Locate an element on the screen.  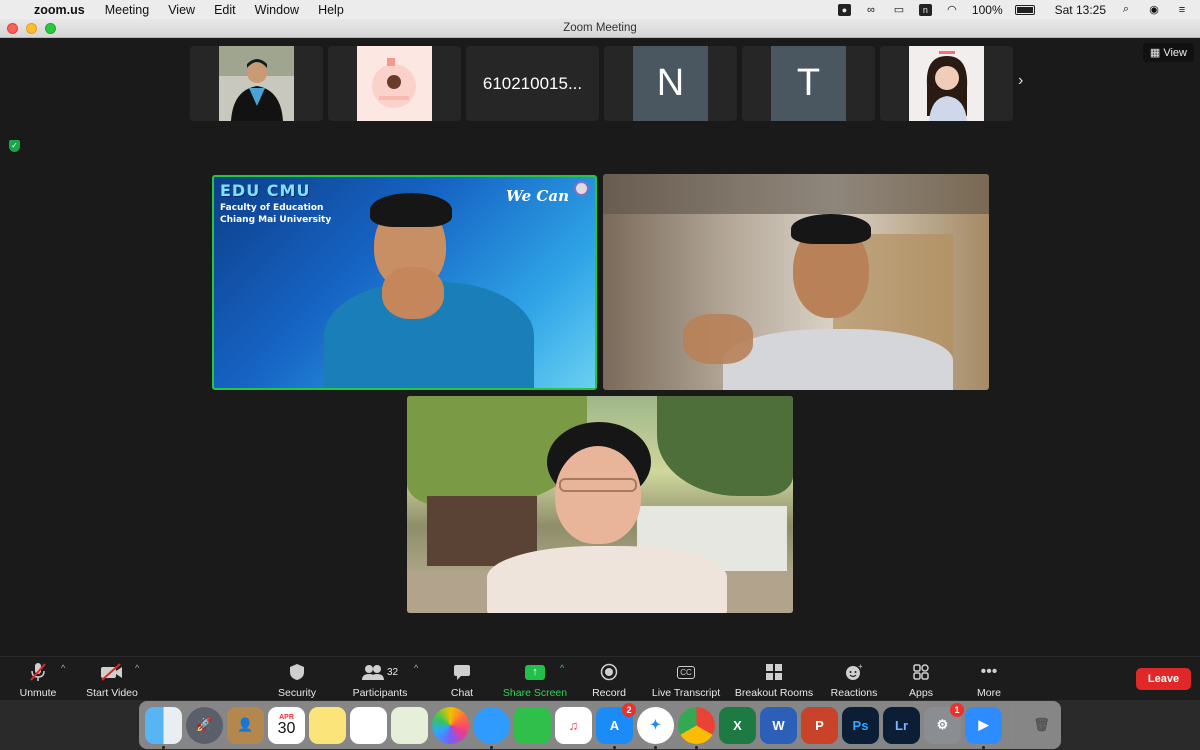
finder-icon is located at coordinates (163, 727).